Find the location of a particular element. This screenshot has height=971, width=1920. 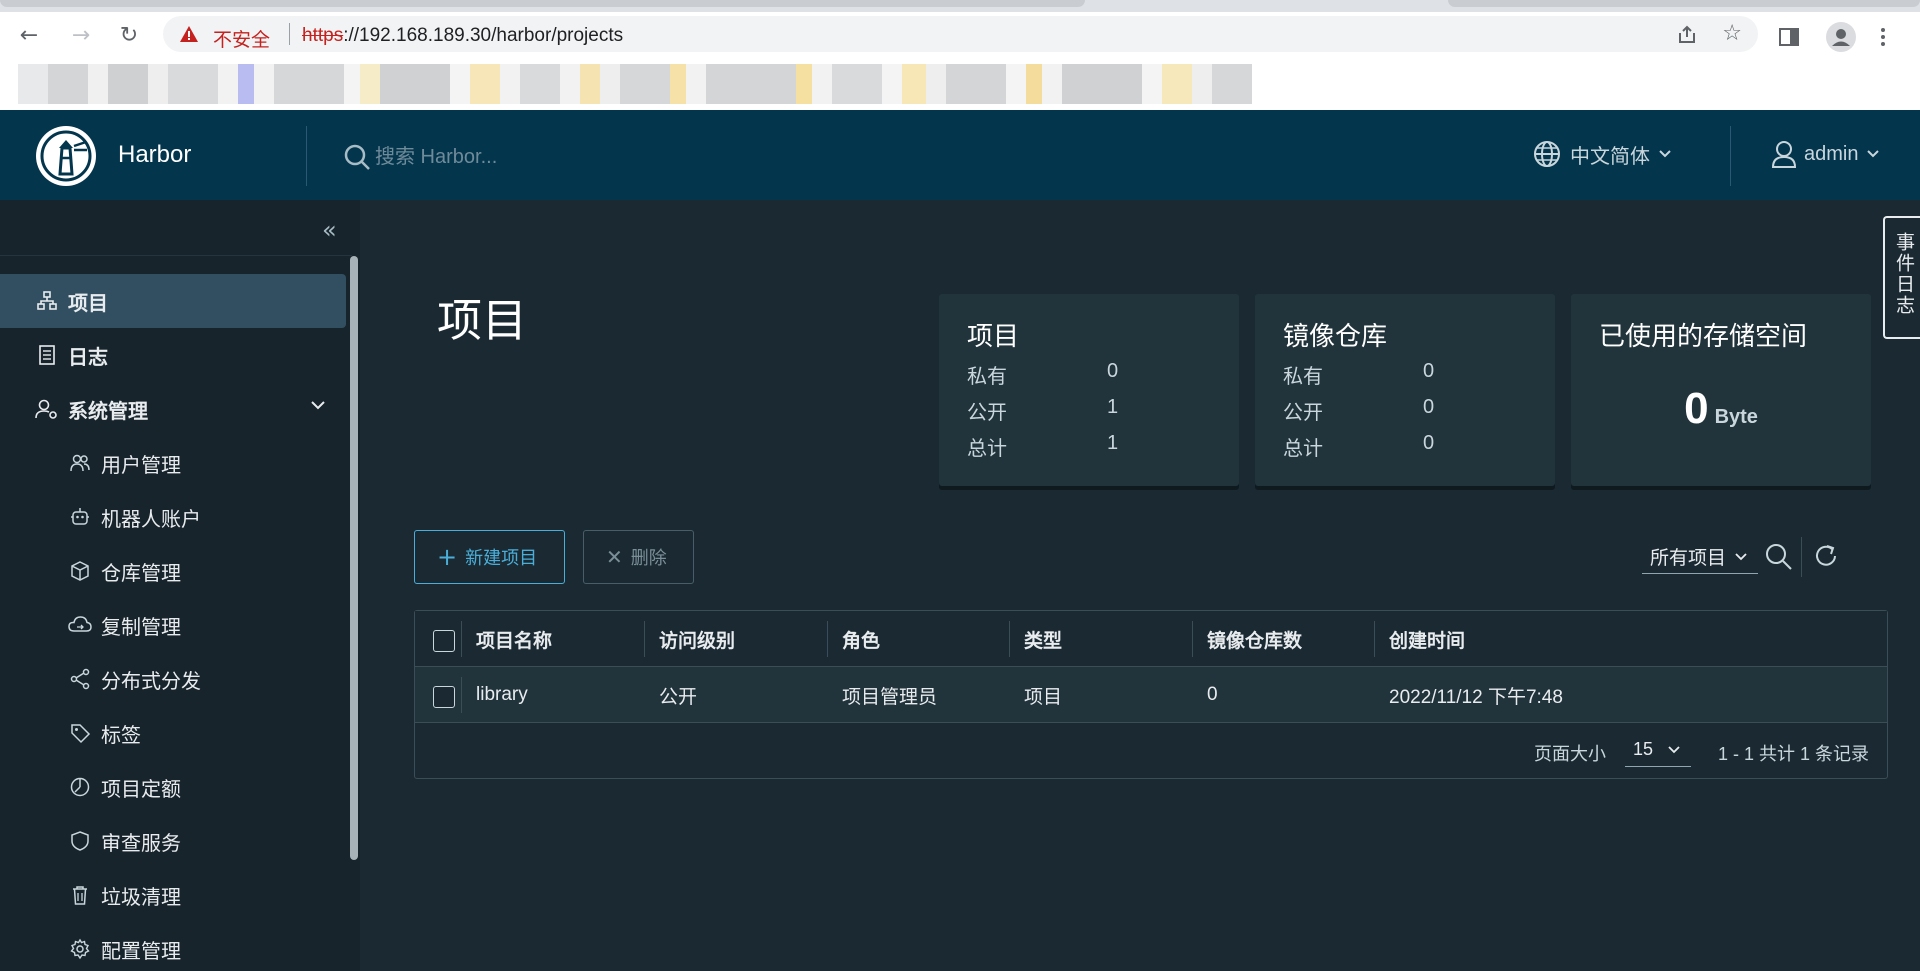

page-title: 项目 is located at coordinates (482, 320).